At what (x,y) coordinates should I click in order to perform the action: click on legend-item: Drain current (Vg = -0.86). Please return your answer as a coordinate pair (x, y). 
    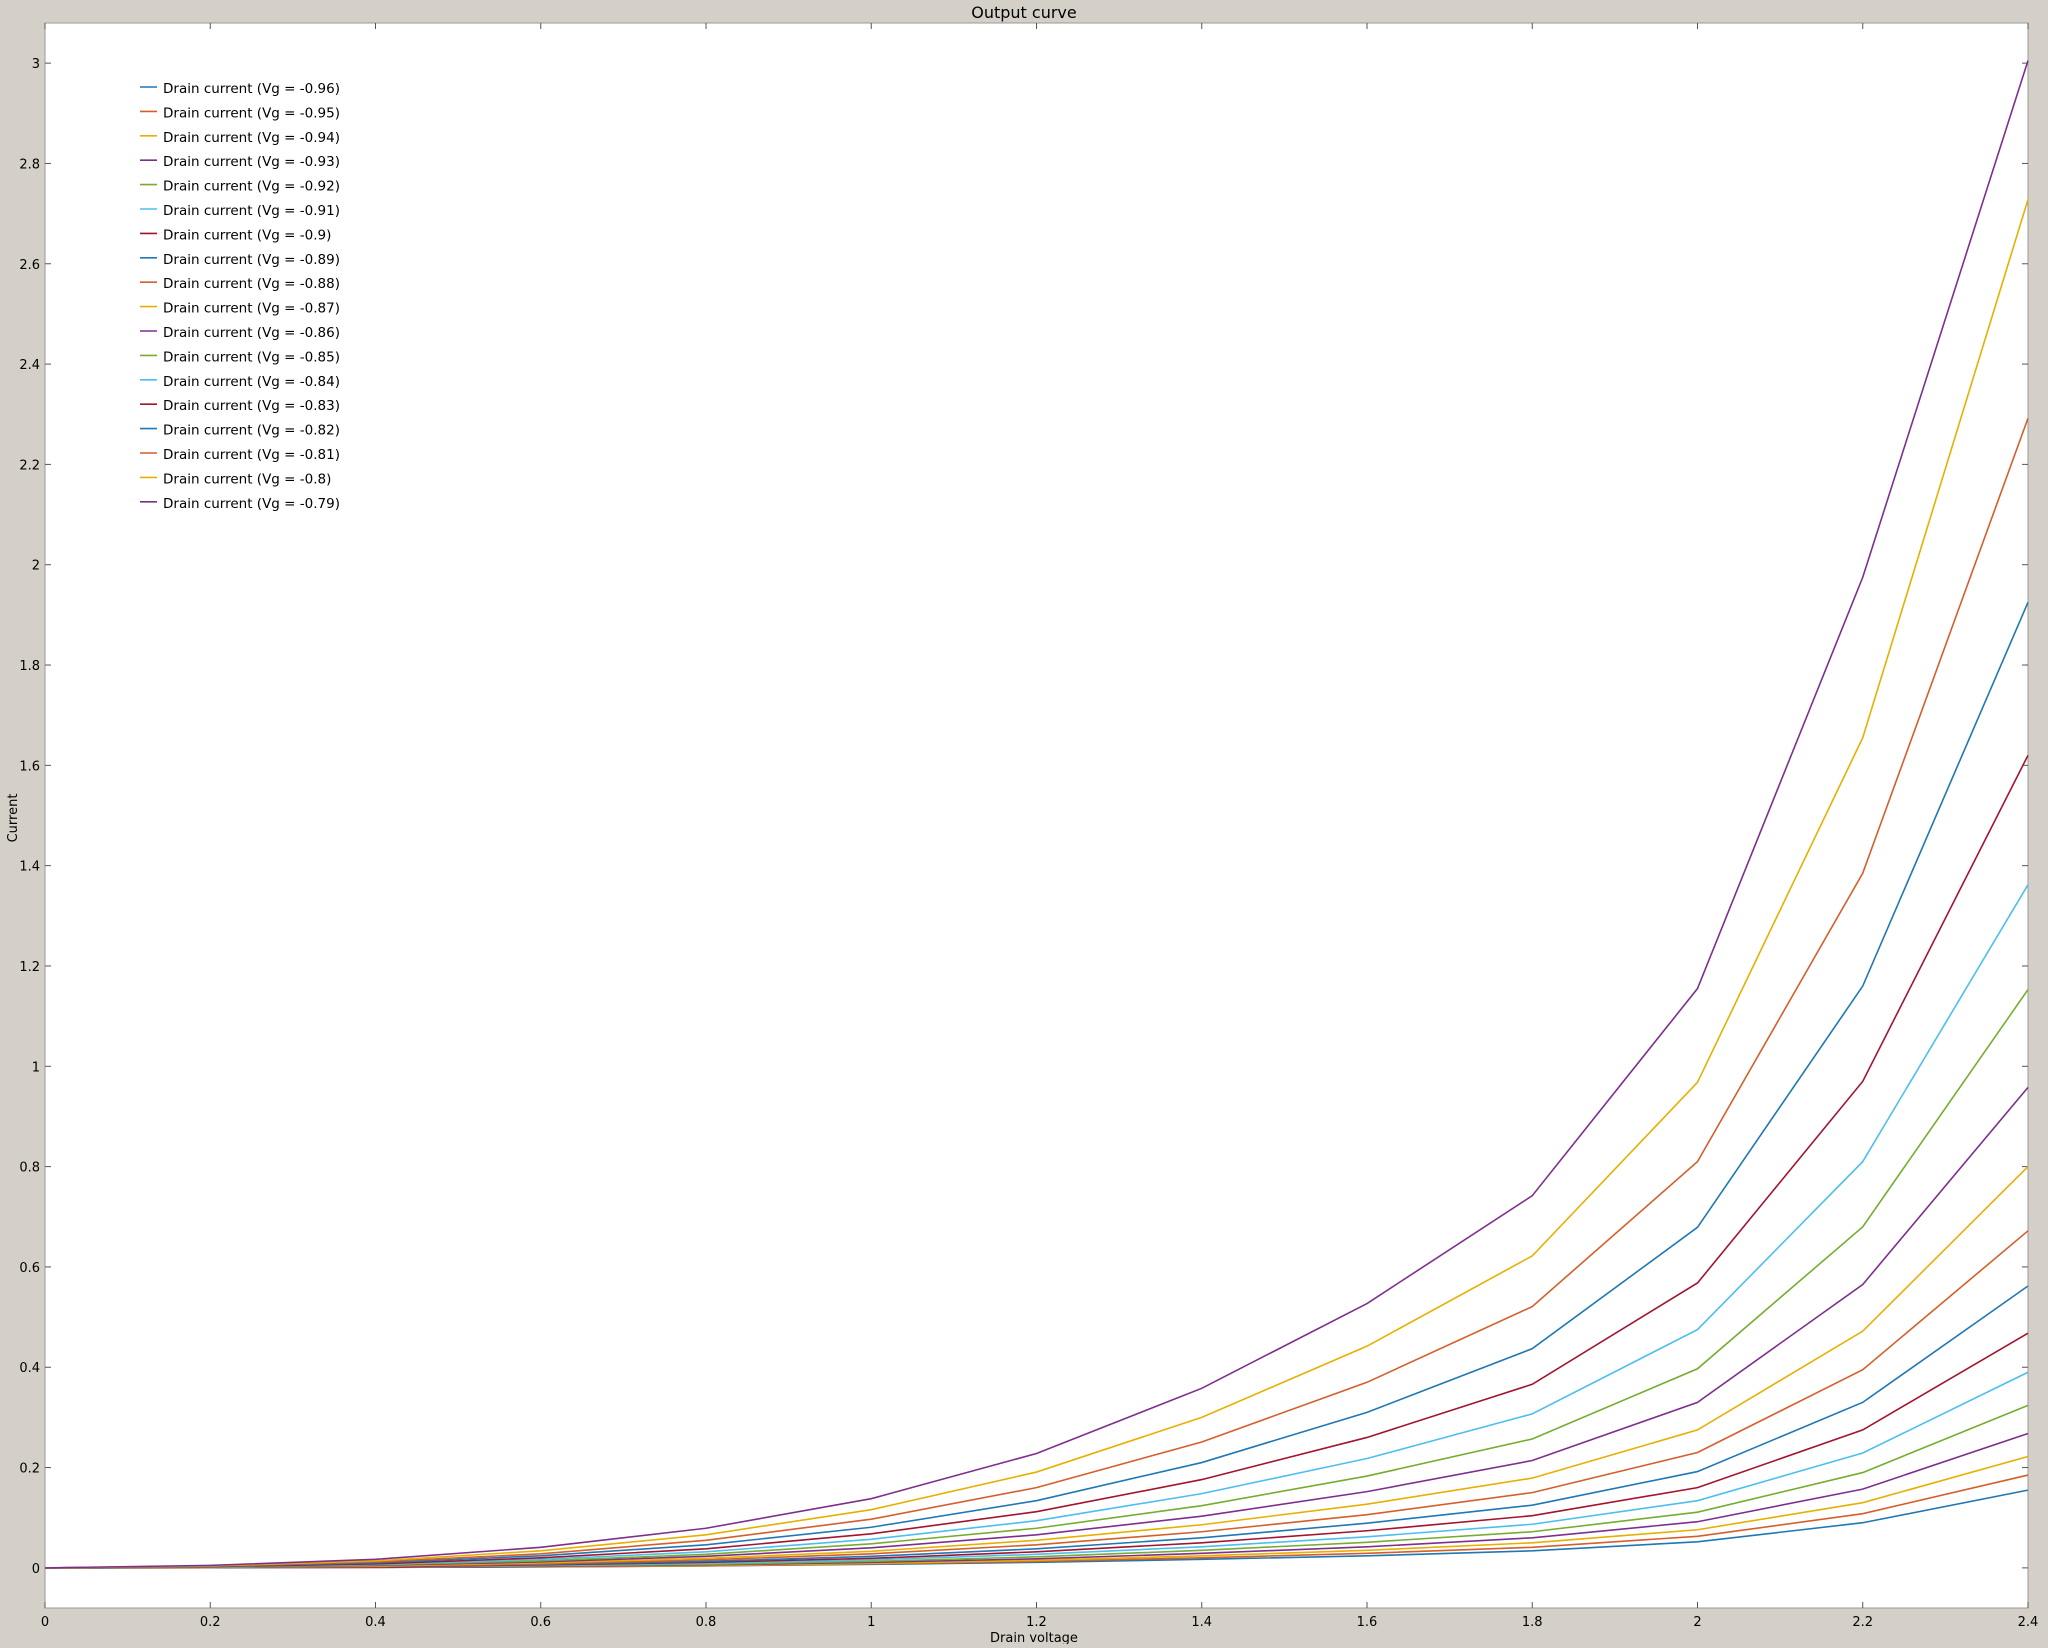
    Looking at the image, I should click on (240, 333).